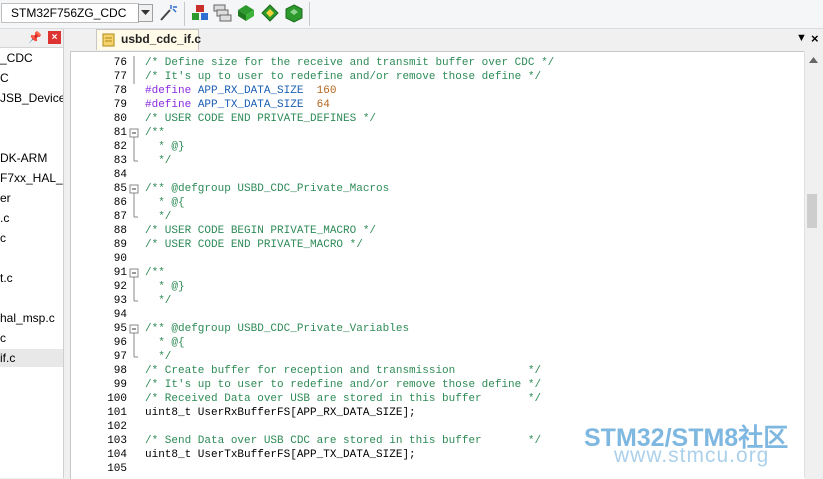 The width and height of the screenshot is (823, 479). I want to click on package-icon, so click(246, 13).